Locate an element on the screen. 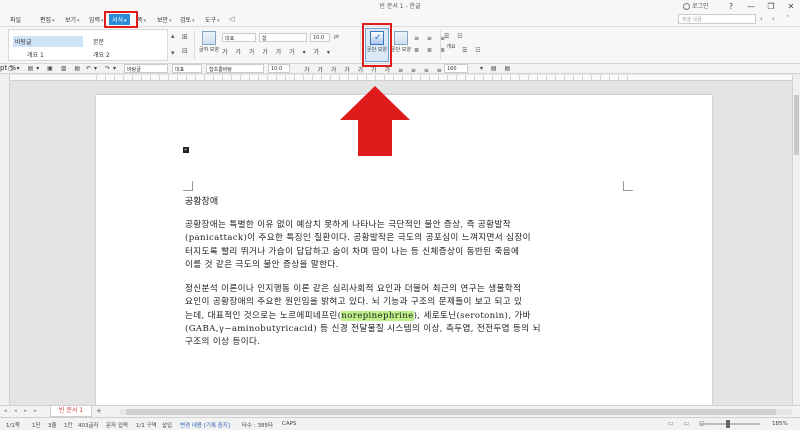 This screenshot has width=800, height=430. status-column: 1단 is located at coordinates (36, 426).